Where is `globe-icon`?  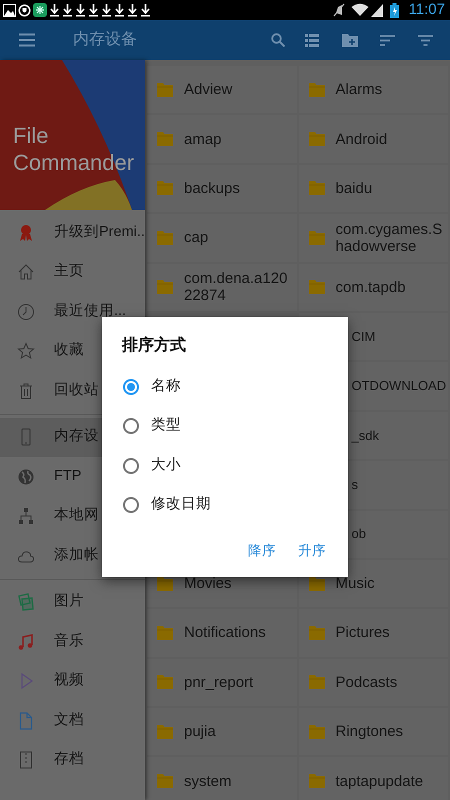 globe-icon is located at coordinates (26, 477).